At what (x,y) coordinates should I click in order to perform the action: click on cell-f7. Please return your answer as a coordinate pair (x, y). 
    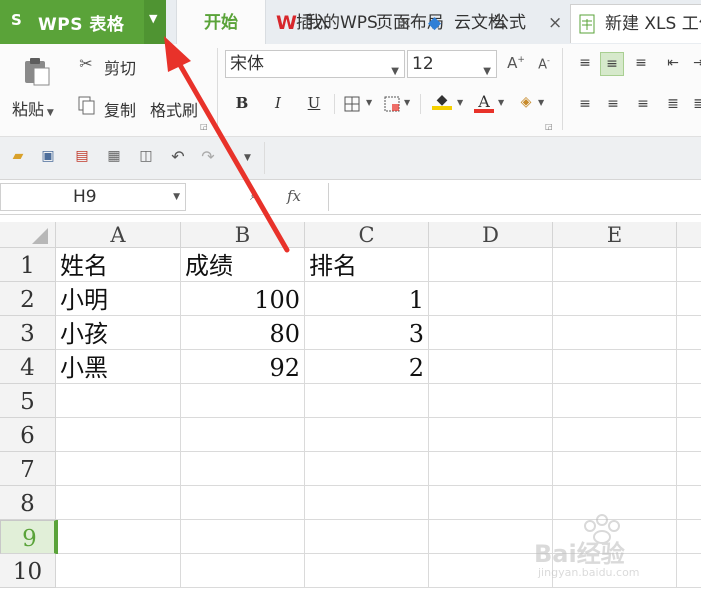
    Looking at the image, I should click on (689, 469).